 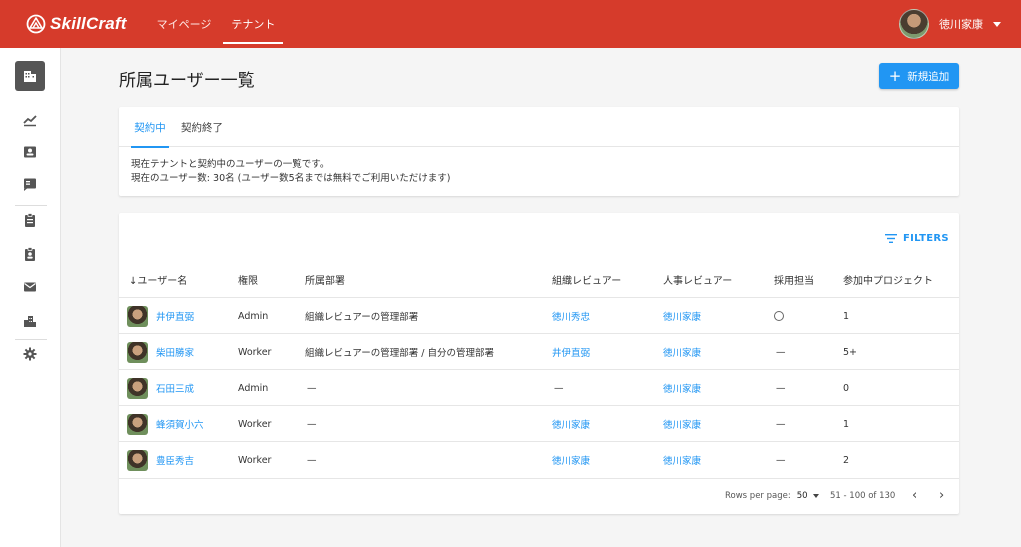 I want to click on user-name-link: 豊臣秀吉, so click(x=175, y=460).